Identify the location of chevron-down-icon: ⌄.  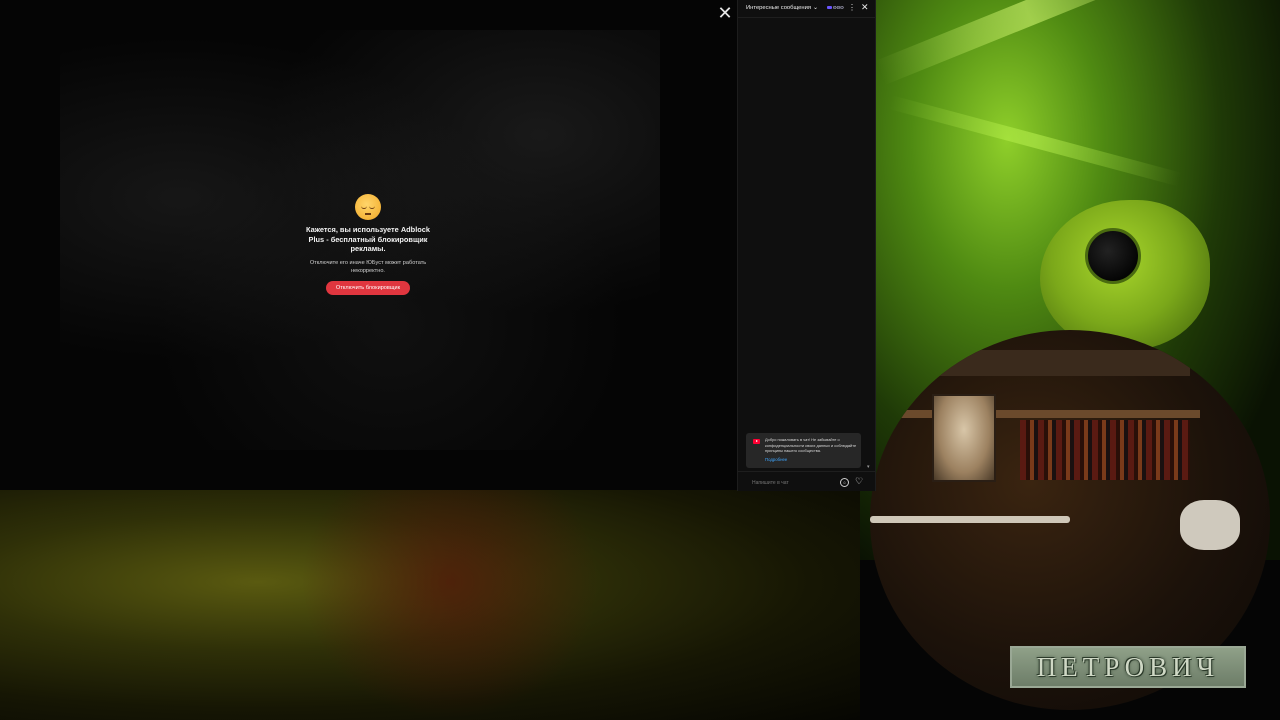
(815, 8).